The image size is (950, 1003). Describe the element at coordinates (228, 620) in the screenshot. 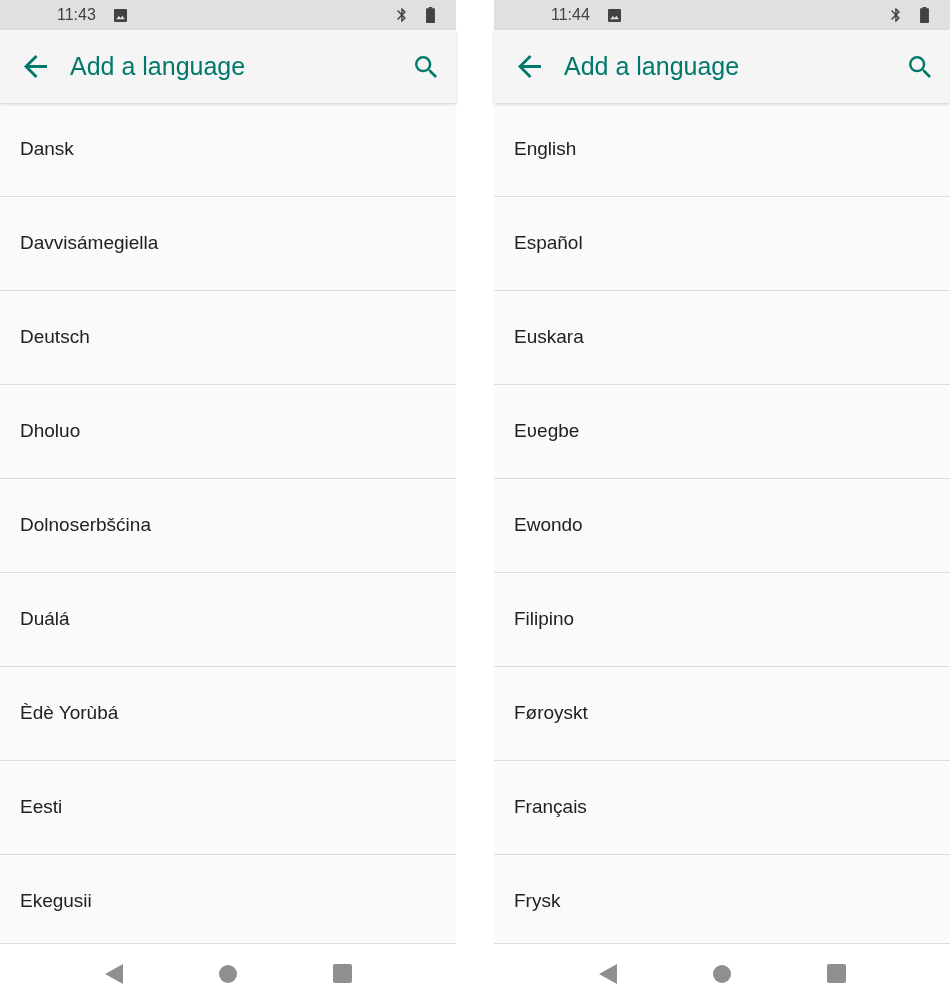

I see `language-item: Duálá` at that location.